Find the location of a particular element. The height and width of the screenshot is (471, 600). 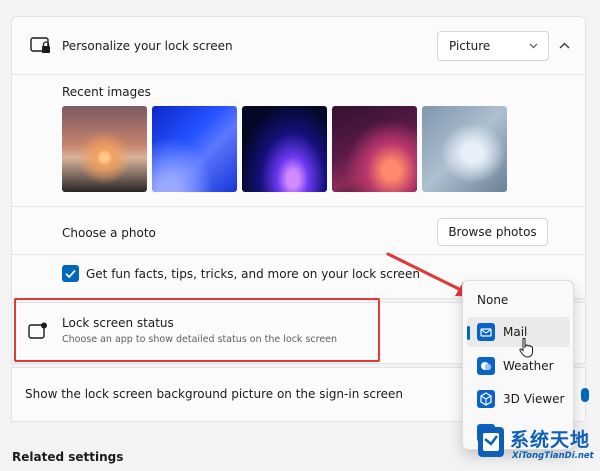

option-label: Weather is located at coordinates (528, 366).